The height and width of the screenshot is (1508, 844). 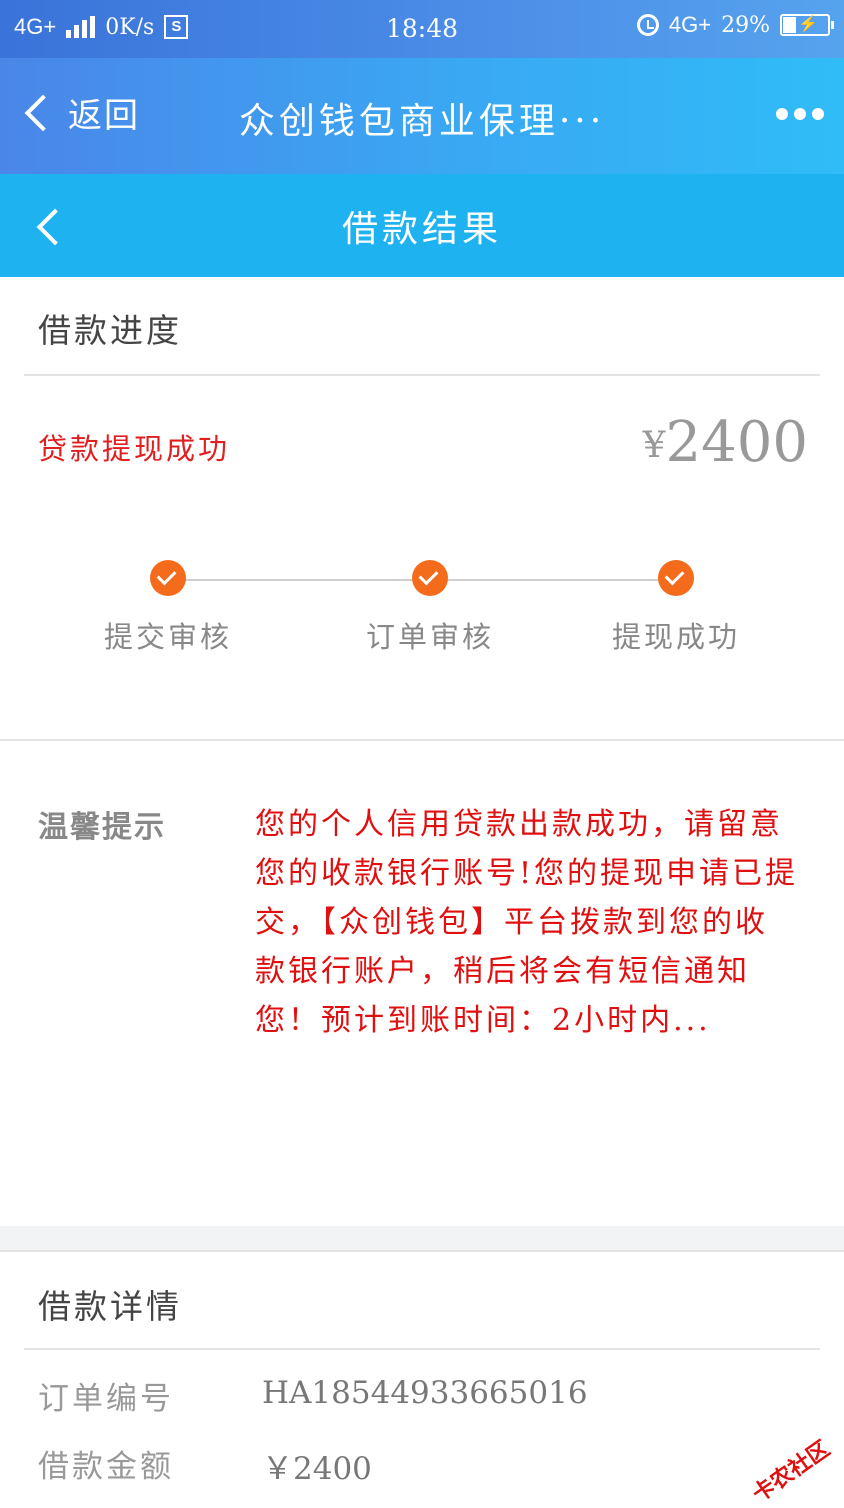 What do you see at coordinates (104, 116) in the screenshot?
I see `back-label: 返回` at bounding box center [104, 116].